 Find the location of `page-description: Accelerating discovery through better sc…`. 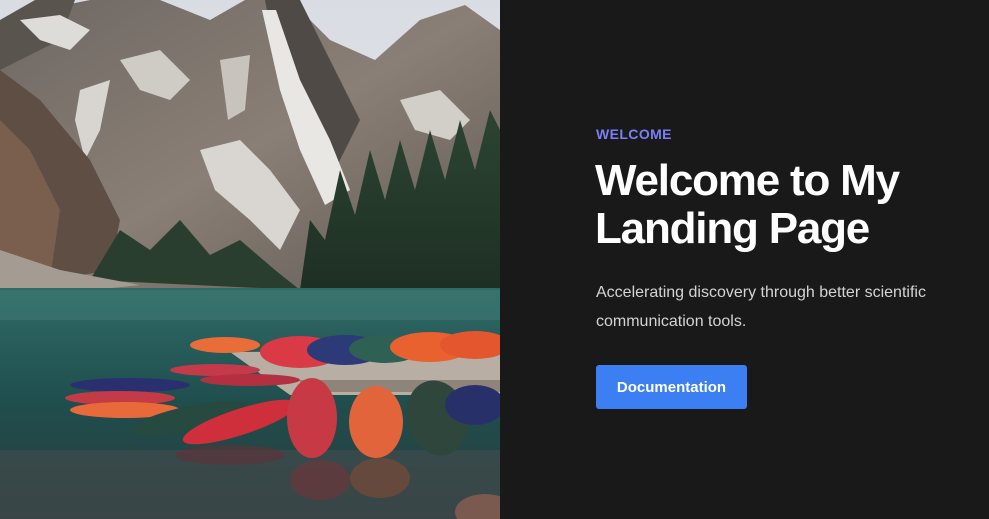

page-description: Accelerating discovery through better sc… is located at coordinates (761, 307).